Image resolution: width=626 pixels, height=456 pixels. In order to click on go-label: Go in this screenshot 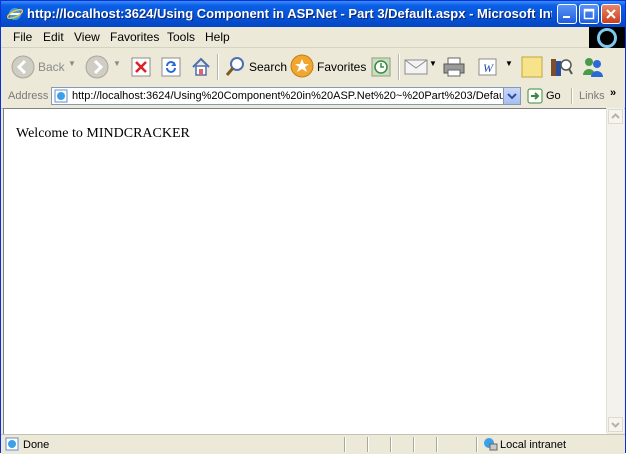, I will do `click(553, 96)`.